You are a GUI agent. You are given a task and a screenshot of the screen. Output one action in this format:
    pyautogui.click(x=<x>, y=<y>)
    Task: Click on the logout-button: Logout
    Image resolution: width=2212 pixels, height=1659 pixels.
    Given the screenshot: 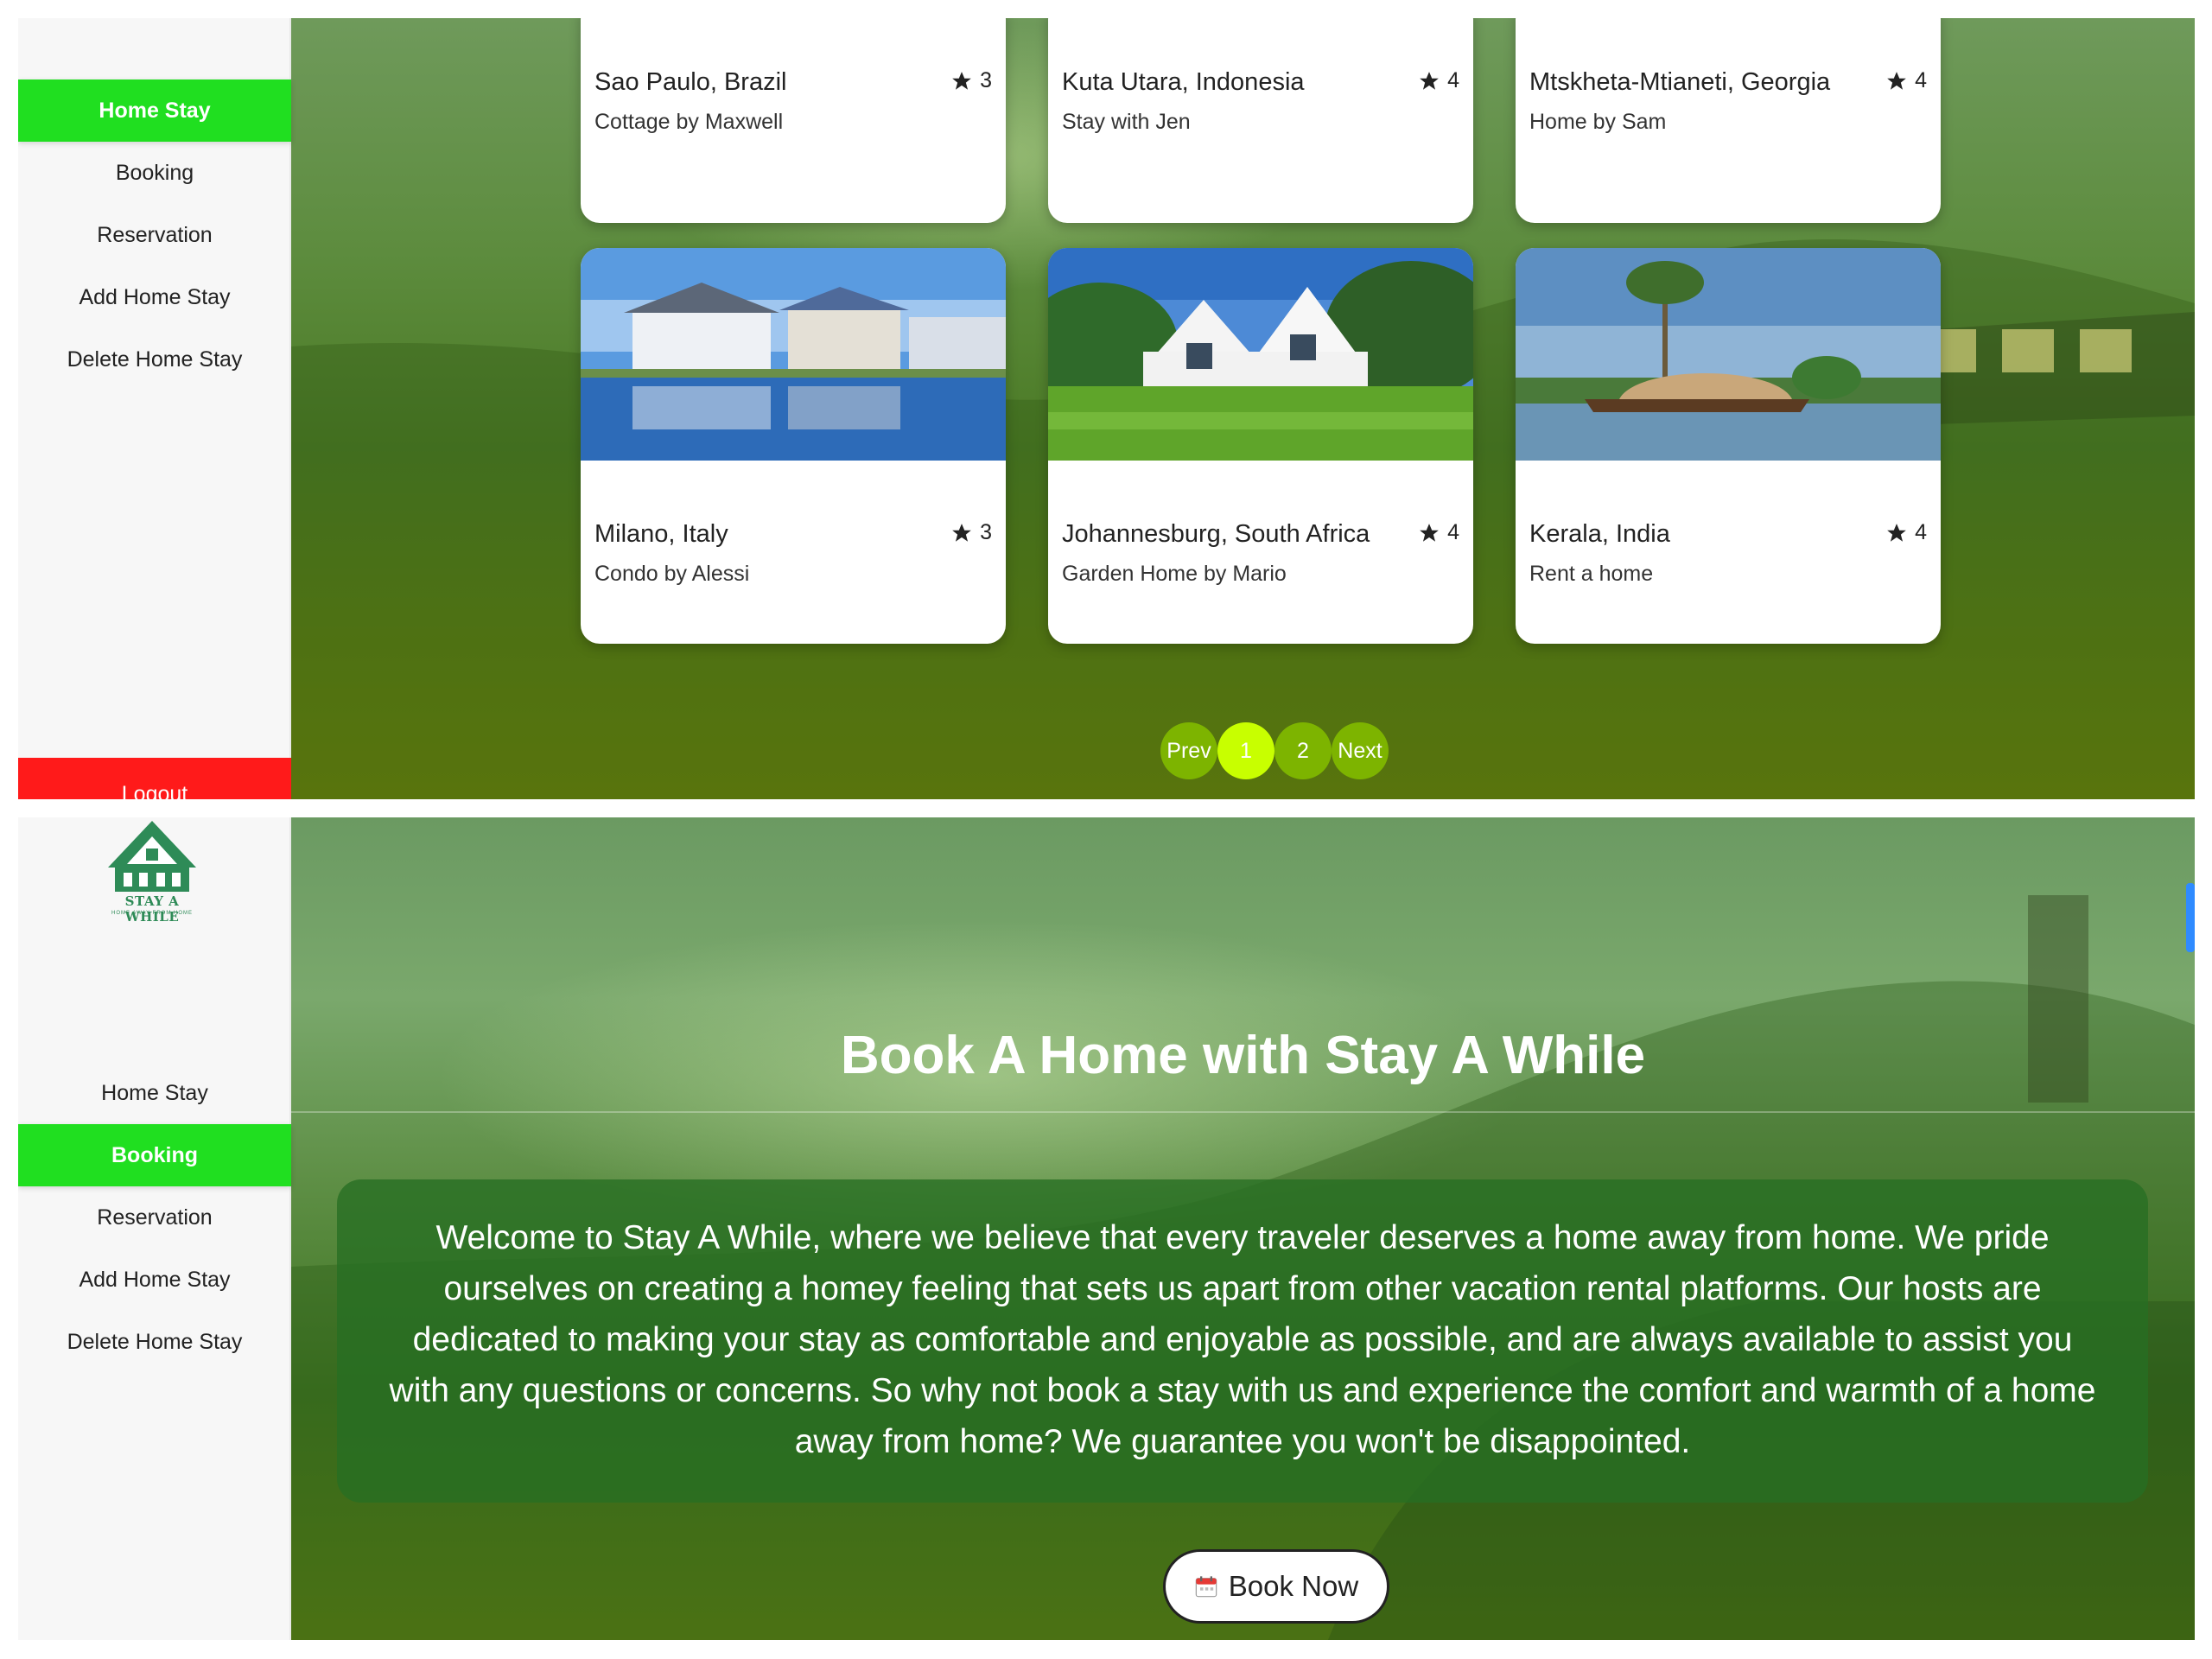 What is the action you would take?
    pyautogui.click(x=154, y=778)
    